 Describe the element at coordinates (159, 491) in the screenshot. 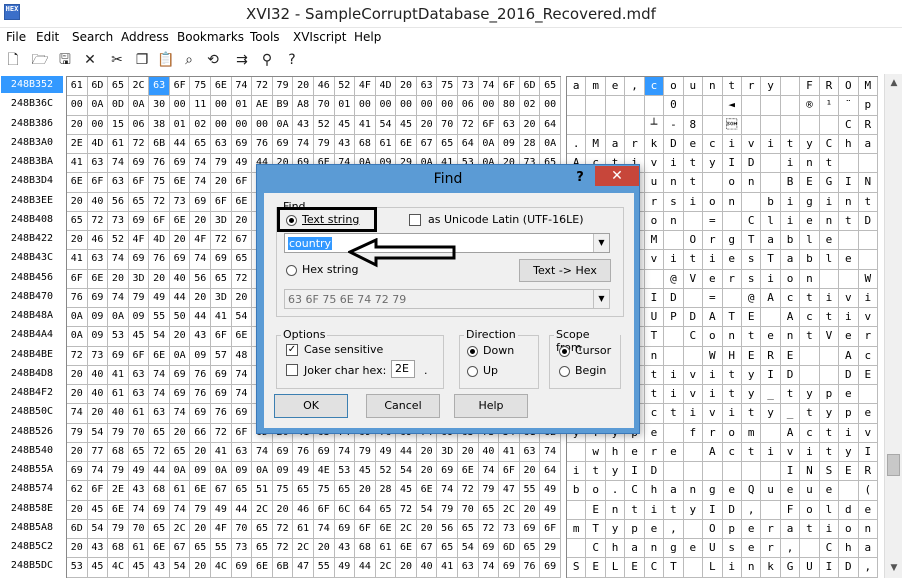

I see `hex-byte: 68` at that location.